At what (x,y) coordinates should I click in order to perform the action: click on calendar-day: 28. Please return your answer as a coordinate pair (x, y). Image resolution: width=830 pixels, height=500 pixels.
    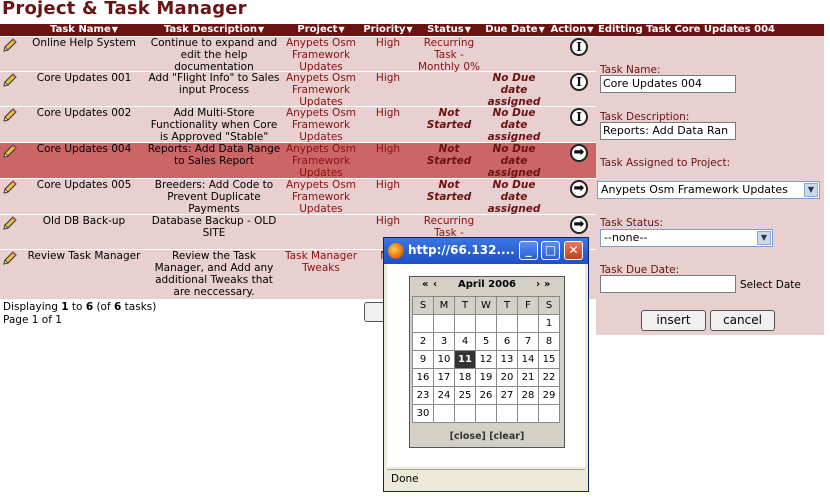
    Looking at the image, I should click on (528, 395).